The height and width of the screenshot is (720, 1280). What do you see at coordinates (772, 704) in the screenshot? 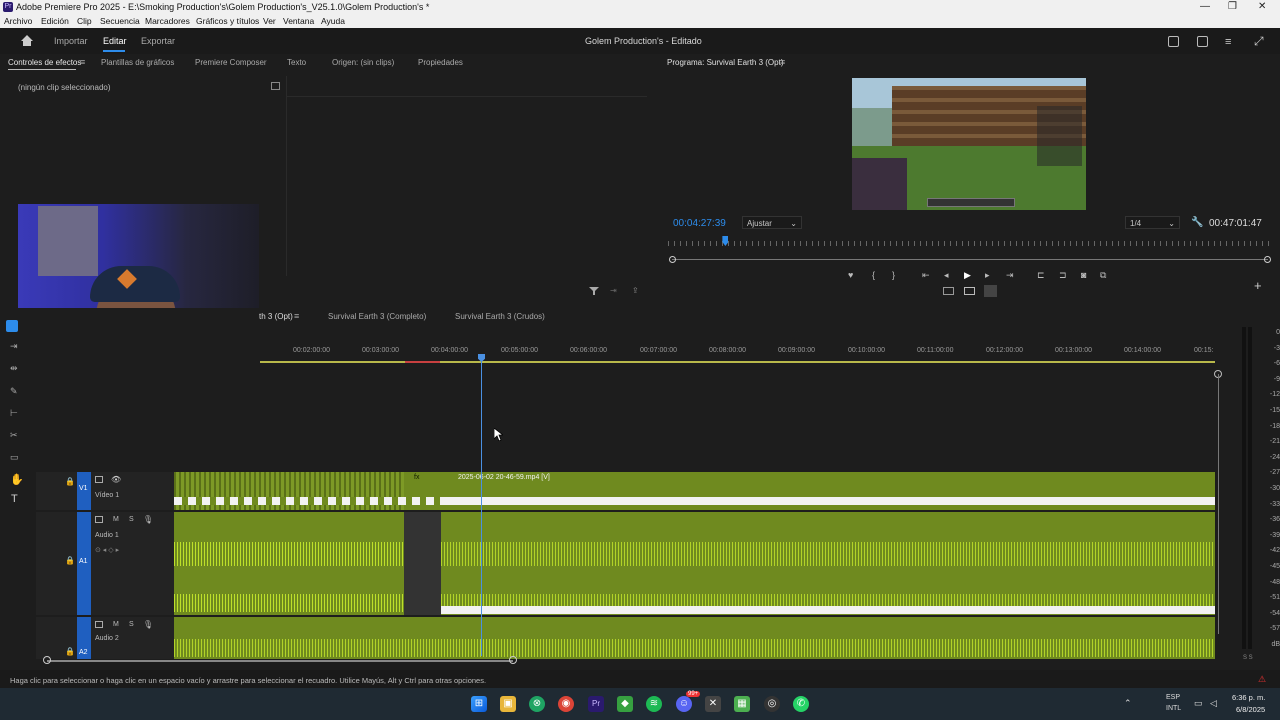
I see `obs-icon: ◎` at bounding box center [772, 704].